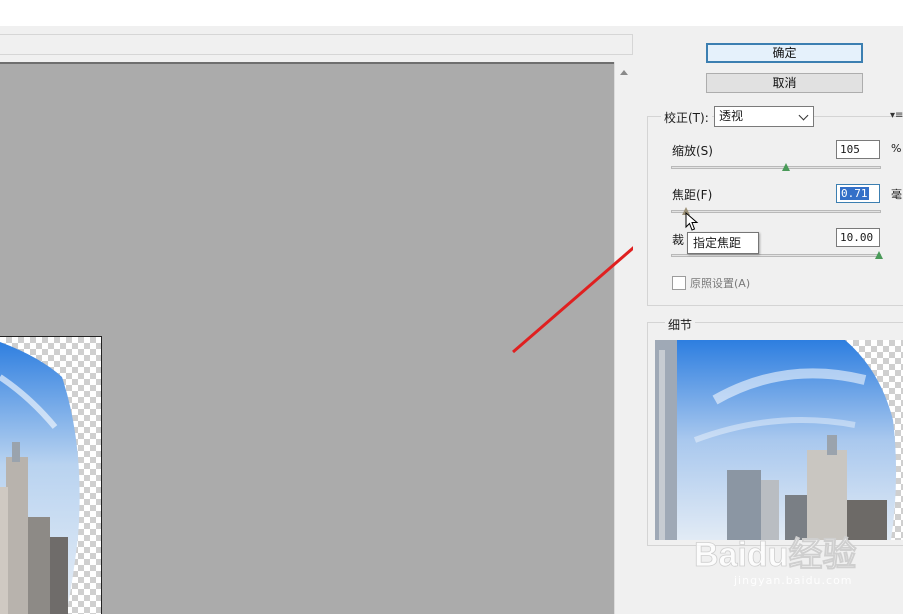 This screenshot has width=903, height=614. I want to click on zoom-value: 105, so click(850, 149).